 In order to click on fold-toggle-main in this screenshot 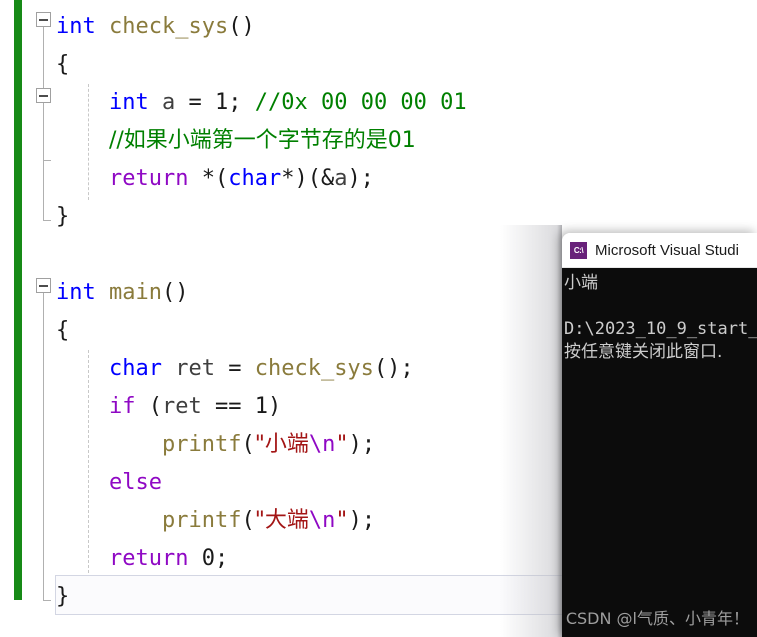, I will do `click(43, 285)`.